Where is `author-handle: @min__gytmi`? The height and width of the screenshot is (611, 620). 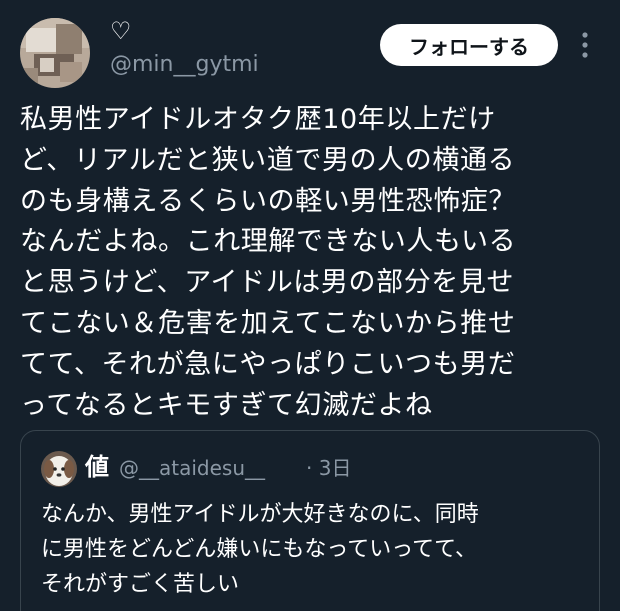
author-handle: @min__gytmi is located at coordinates (184, 65).